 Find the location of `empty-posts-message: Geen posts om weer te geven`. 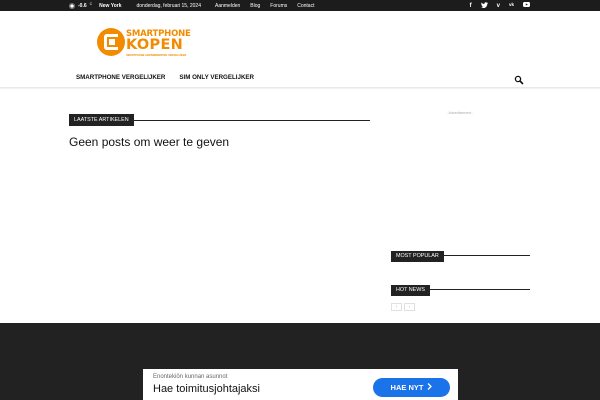

empty-posts-message: Geen posts om weer te geven is located at coordinates (149, 142).